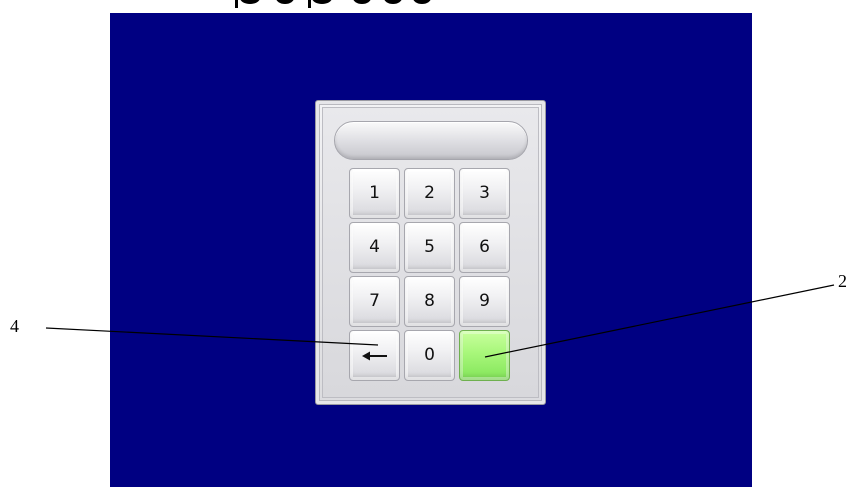 Image resolution: width=854 pixels, height=487 pixels. Describe the element at coordinates (842, 281) in the screenshot. I see `callout-label-right: 2` at that location.